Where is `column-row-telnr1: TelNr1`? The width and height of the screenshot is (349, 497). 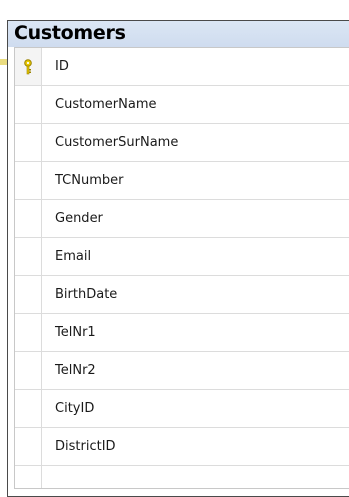 column-row-telnr1: TelNr1 is located at coordinates (182, 333).